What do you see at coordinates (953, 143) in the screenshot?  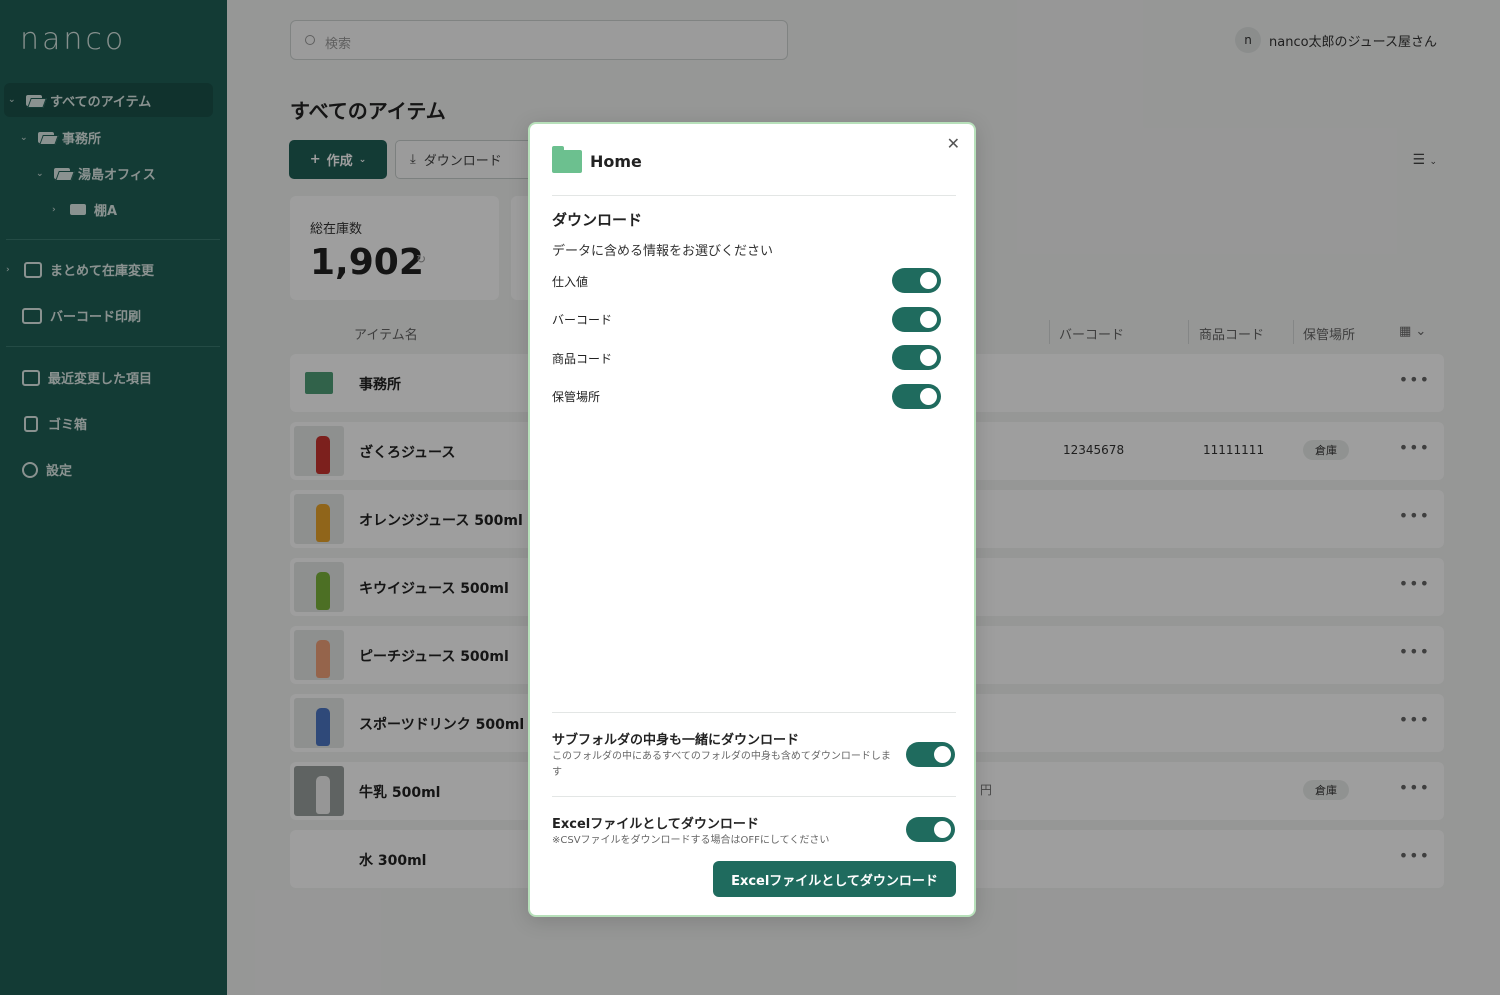 I see `close-icon: ✕` at bounding box center [953, 143].